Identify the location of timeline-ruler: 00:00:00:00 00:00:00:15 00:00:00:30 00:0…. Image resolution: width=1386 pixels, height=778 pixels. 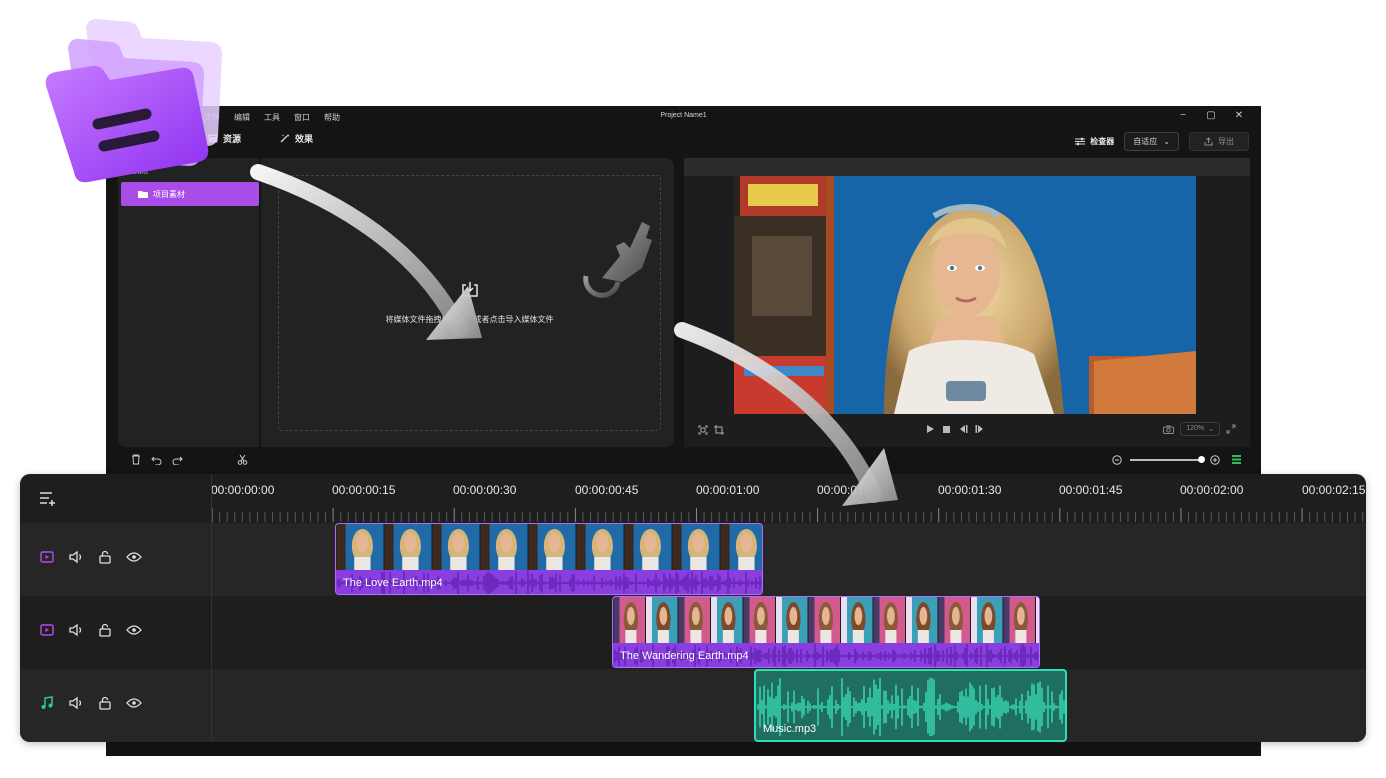
(788, 498).